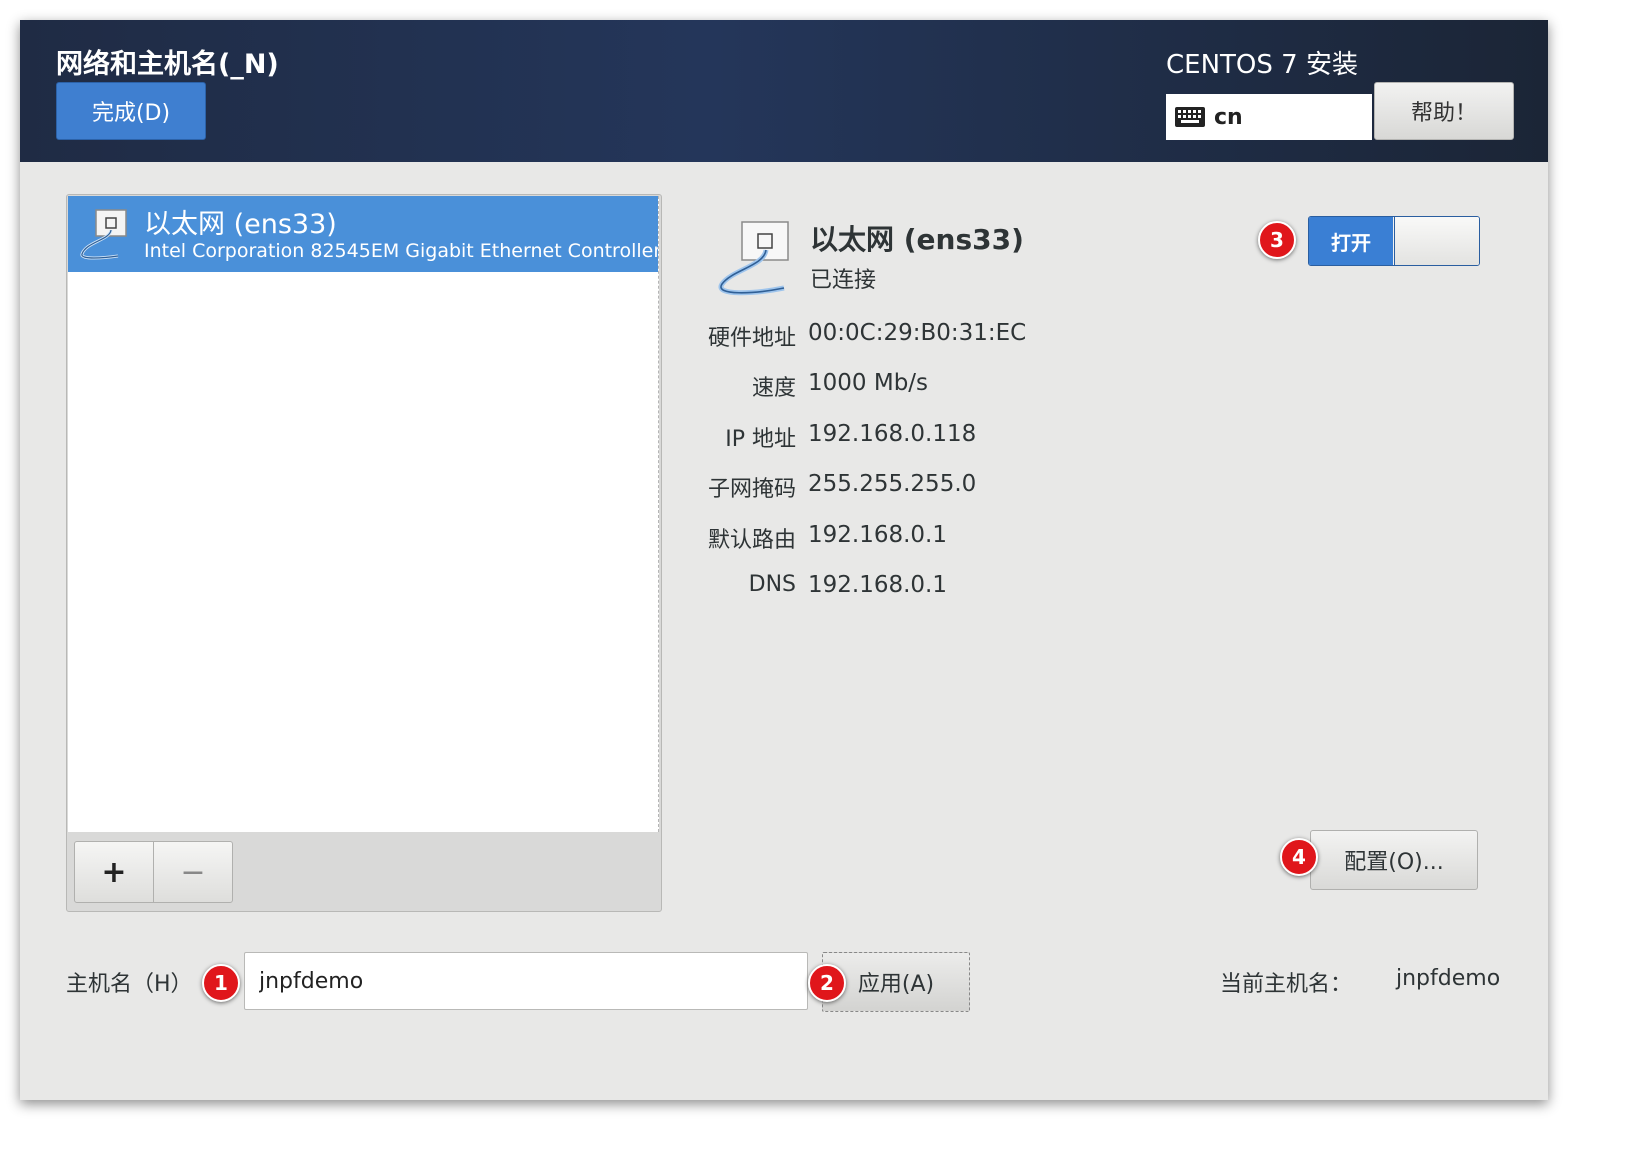 The image size is (1646, 1175). I want to click on info-value: 255.255.255.0, so click(892, 484).